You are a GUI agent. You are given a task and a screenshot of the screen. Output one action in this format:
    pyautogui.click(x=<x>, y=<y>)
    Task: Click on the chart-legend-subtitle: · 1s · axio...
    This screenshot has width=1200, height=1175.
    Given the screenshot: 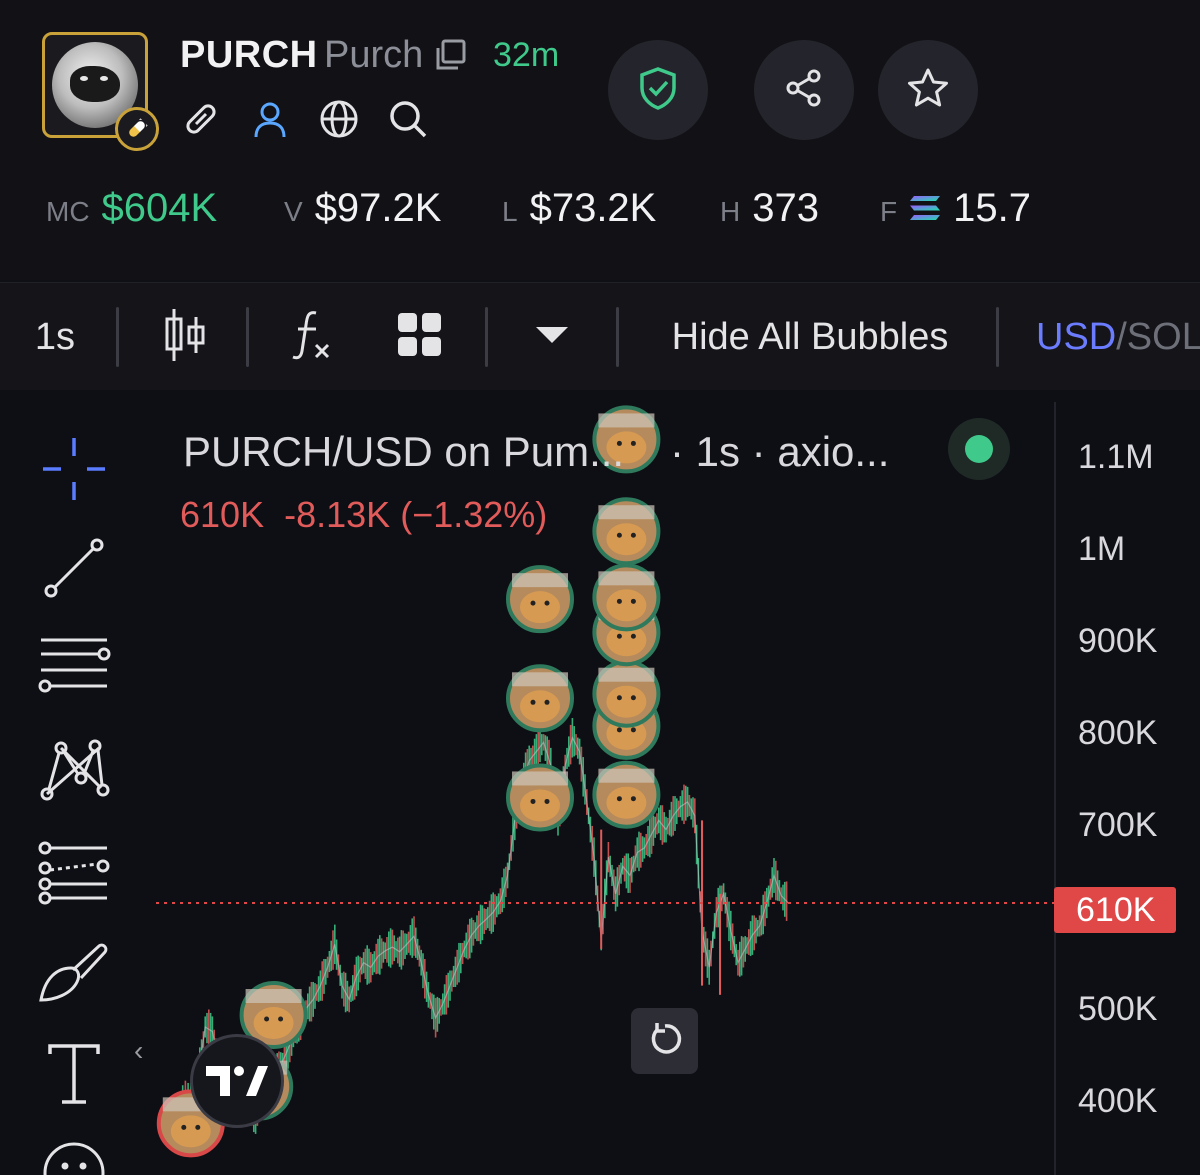 What is the action you would take?
    pyautogui.click(x=780, y=451)
    